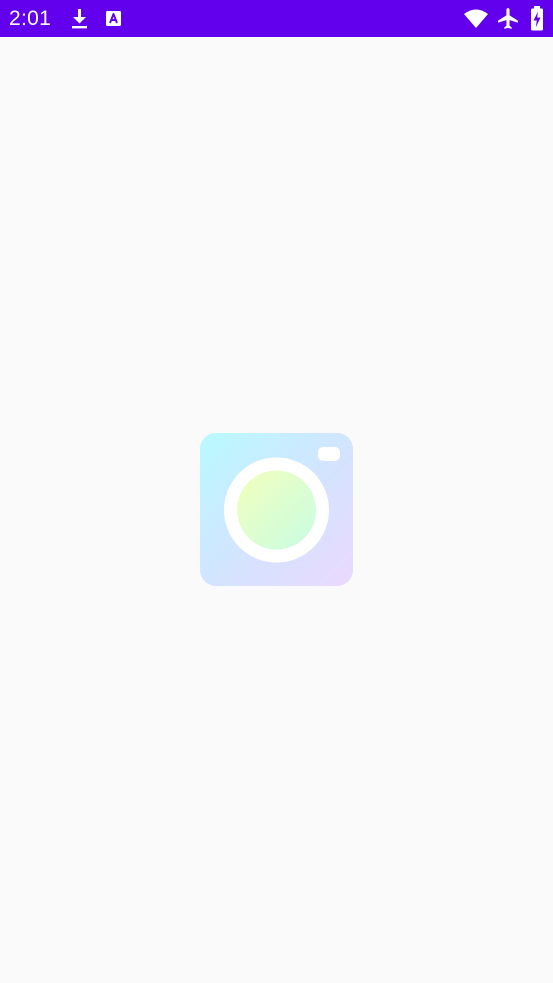  Describe the element at coordinates (508, 18) in the screenshot. I see `airplane-mode-icon` at that location.